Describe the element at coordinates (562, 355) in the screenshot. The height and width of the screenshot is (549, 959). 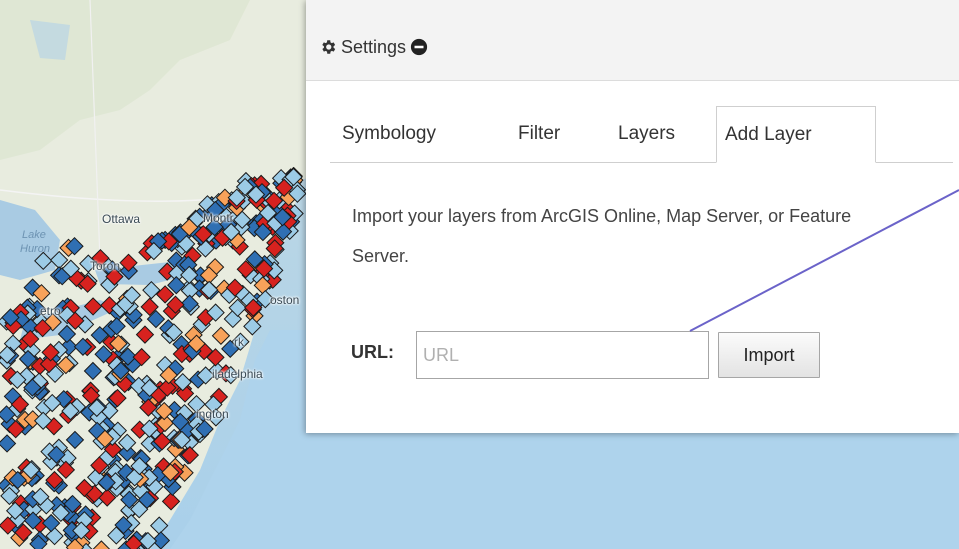
I see `url-input` at that location.